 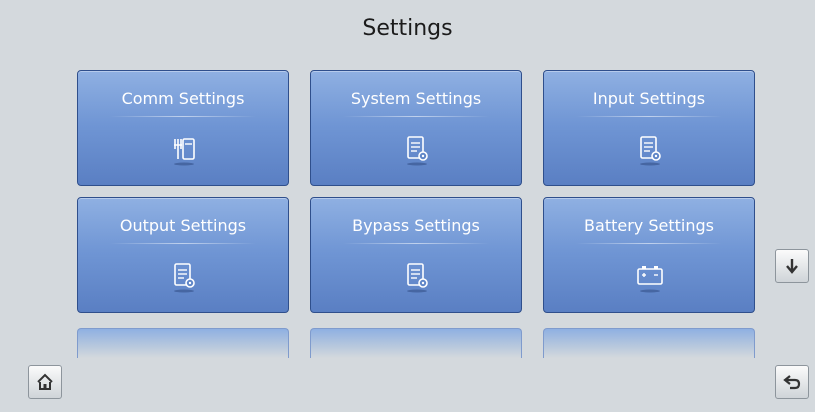 What do you see at coordinates (416, 225) in the screenshot?
I see `tile-label: Bypass Settings` at bounding box center [416, 225].